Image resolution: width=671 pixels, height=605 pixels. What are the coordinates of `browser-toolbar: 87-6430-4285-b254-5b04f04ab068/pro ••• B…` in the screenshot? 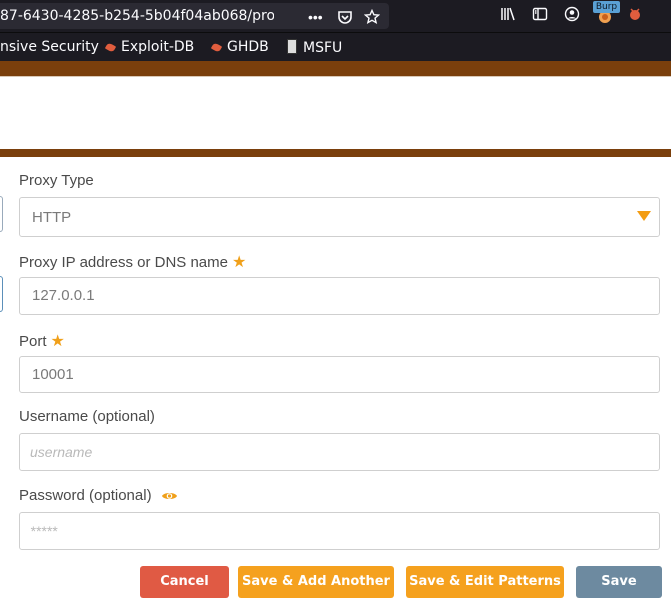 It's located at (335, 16).